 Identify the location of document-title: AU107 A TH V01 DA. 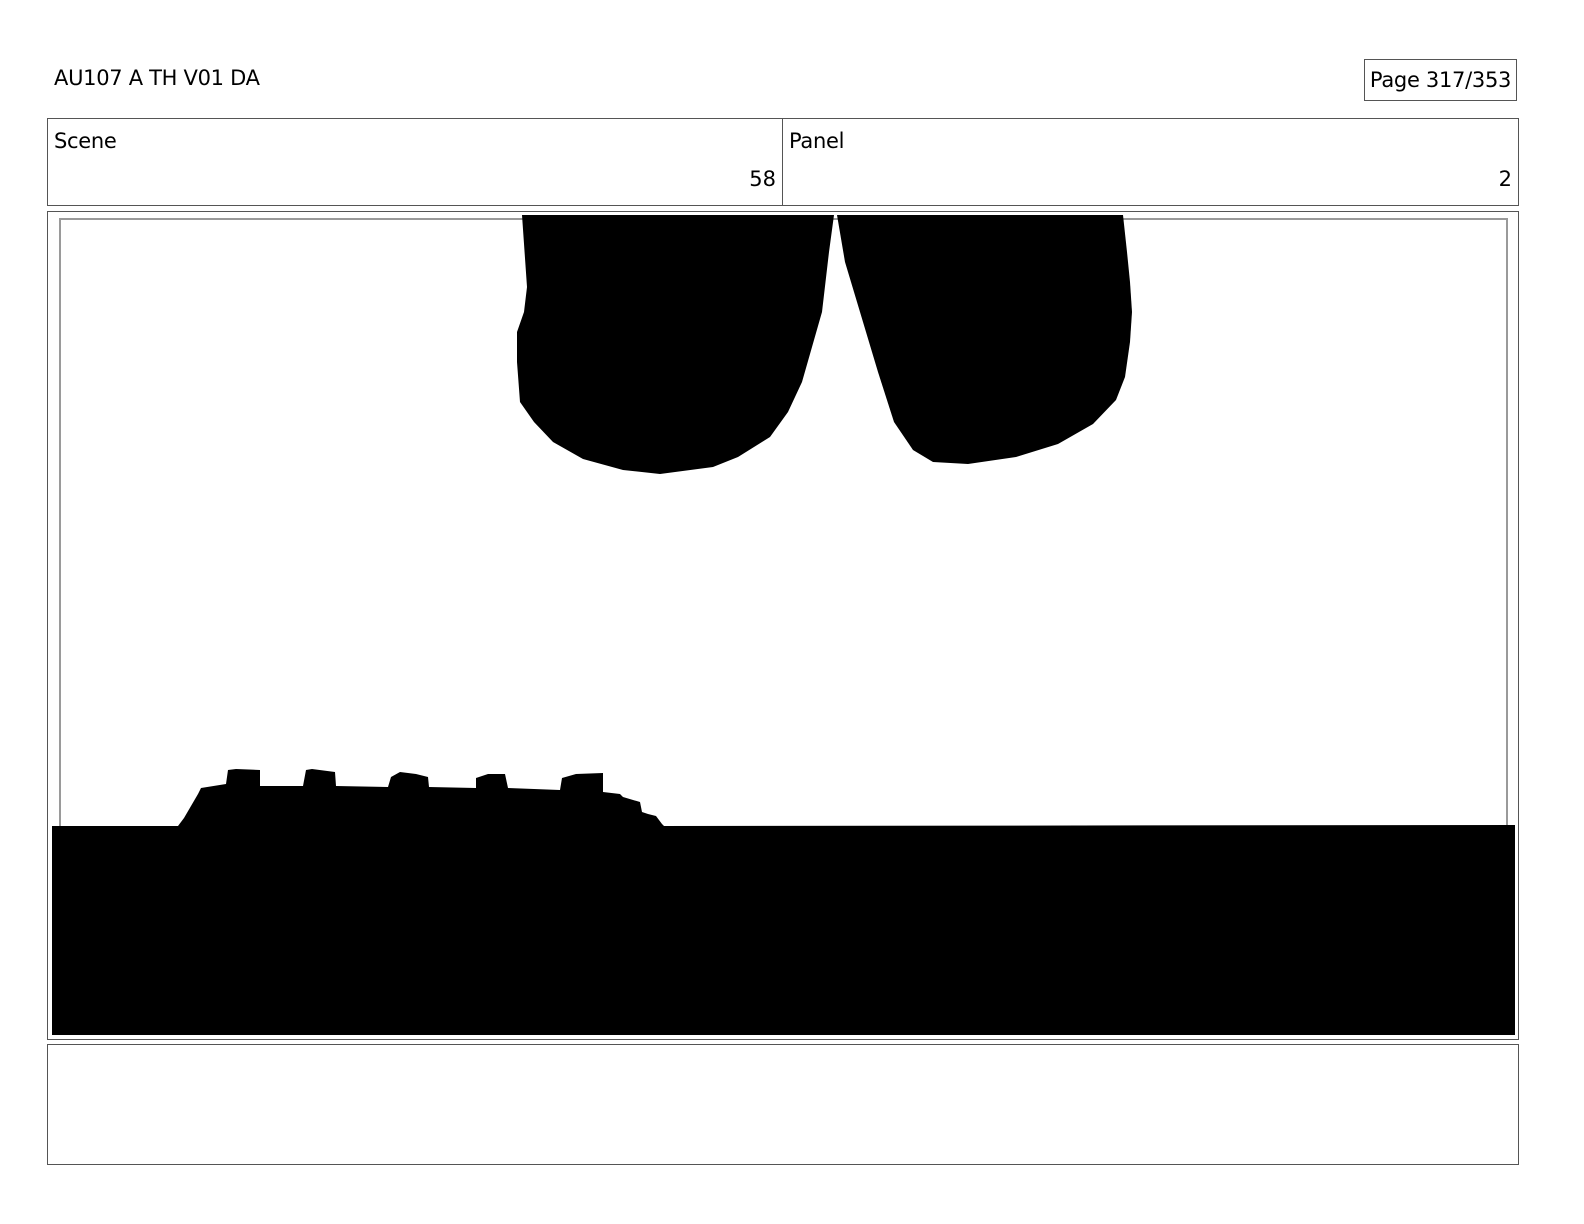
(157, 78).